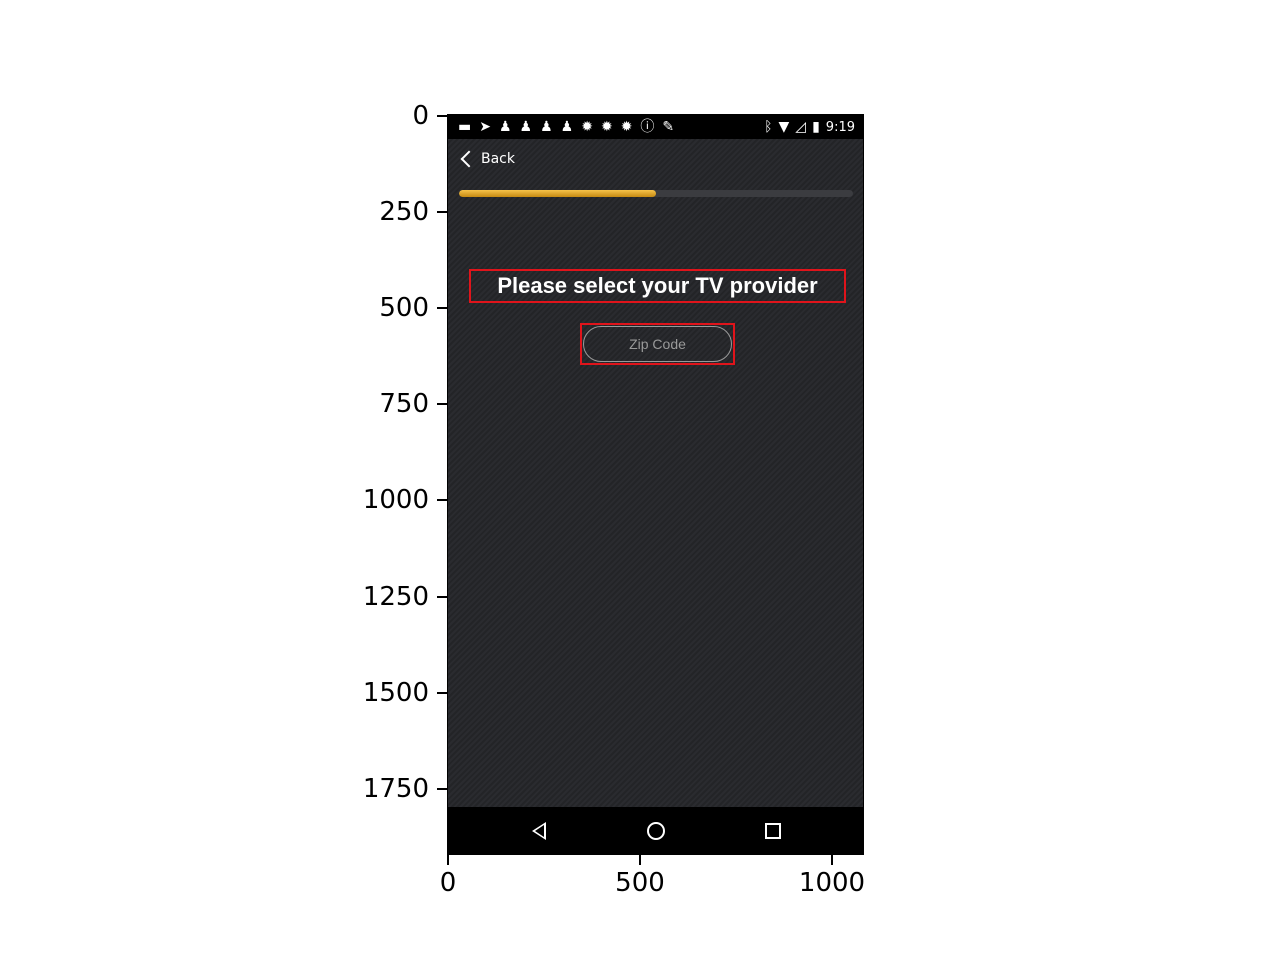 The width and height of the screenshot is (1280, 960). What do you see at coordinates (773, 831) in the screenshot?
I see `nav-recents-icon` at bounding box center [773, 831].